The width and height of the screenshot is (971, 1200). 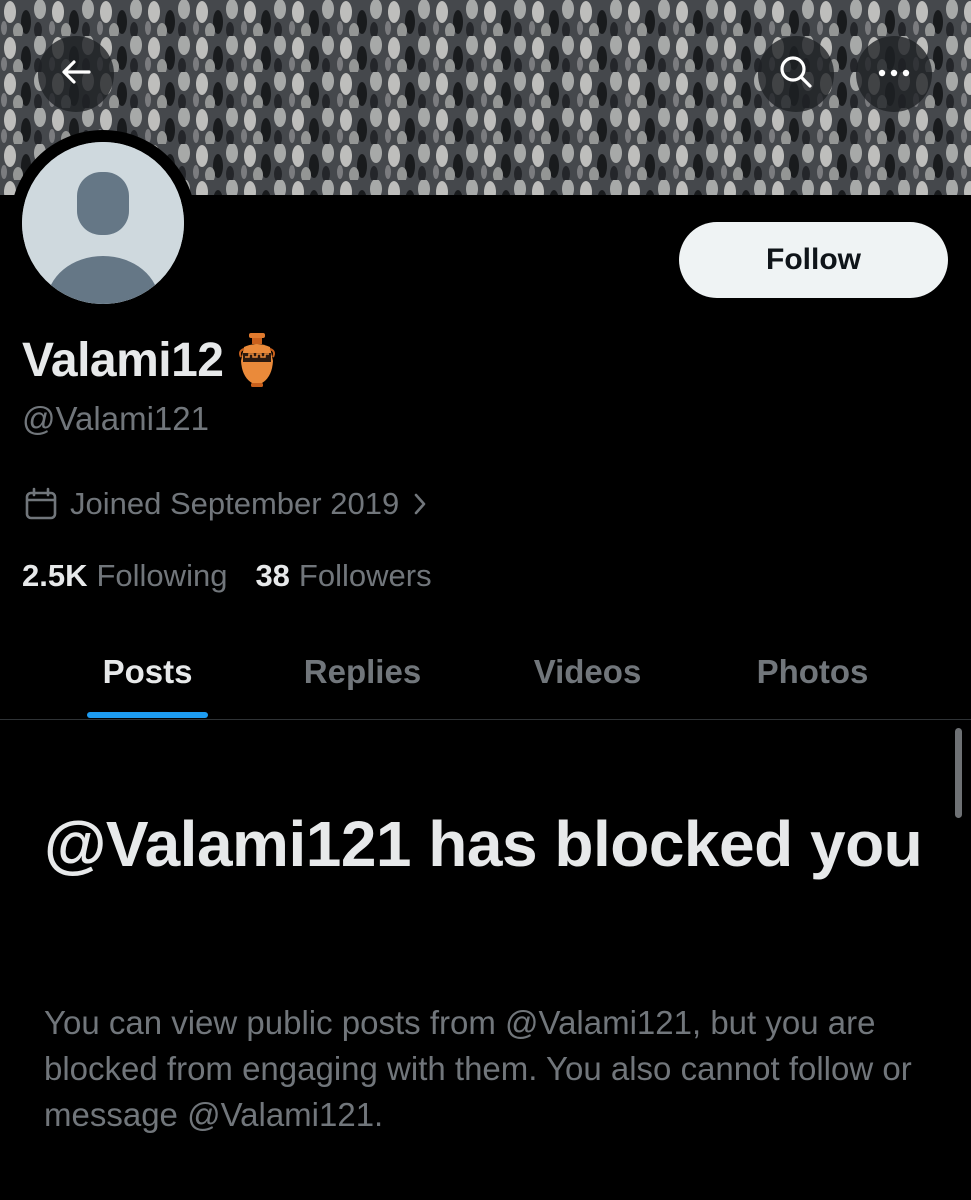 I want to click on search-icon, so click(x=796, y=74).